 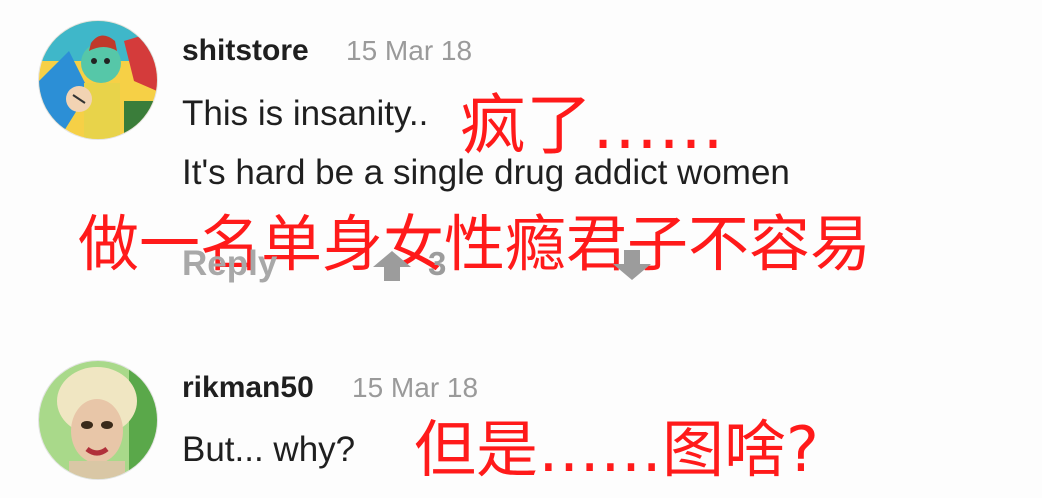 I want to click on cartoon-avatar-icon, so click(x=98, y=80).